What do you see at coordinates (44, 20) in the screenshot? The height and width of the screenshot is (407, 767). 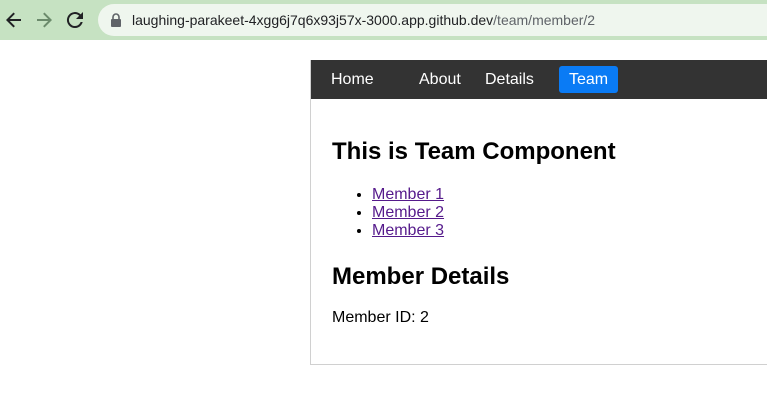 I see `forward-arrow-icon` at bounding box center [44, 20].